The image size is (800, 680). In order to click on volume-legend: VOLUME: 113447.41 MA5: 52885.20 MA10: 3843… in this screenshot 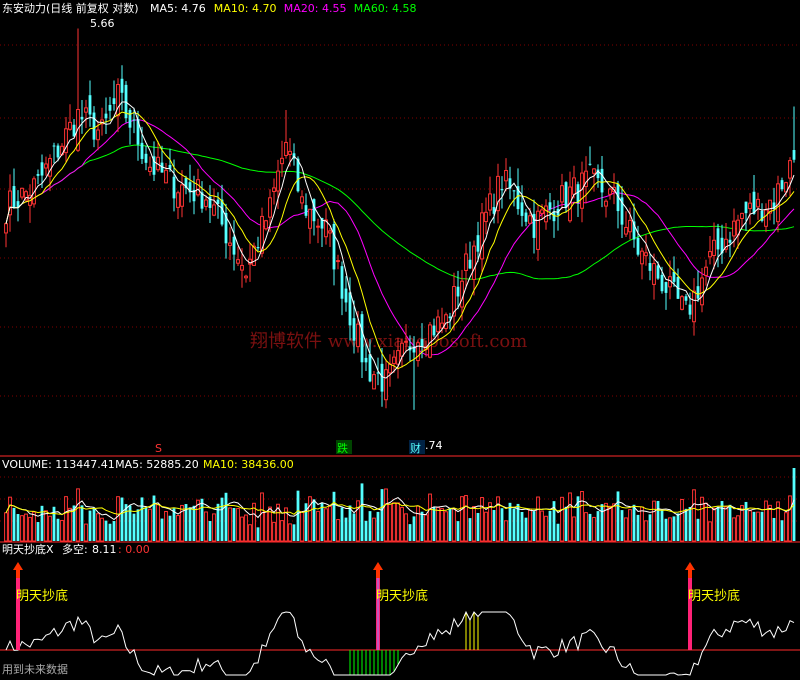, I will do `click(148, 464)`.